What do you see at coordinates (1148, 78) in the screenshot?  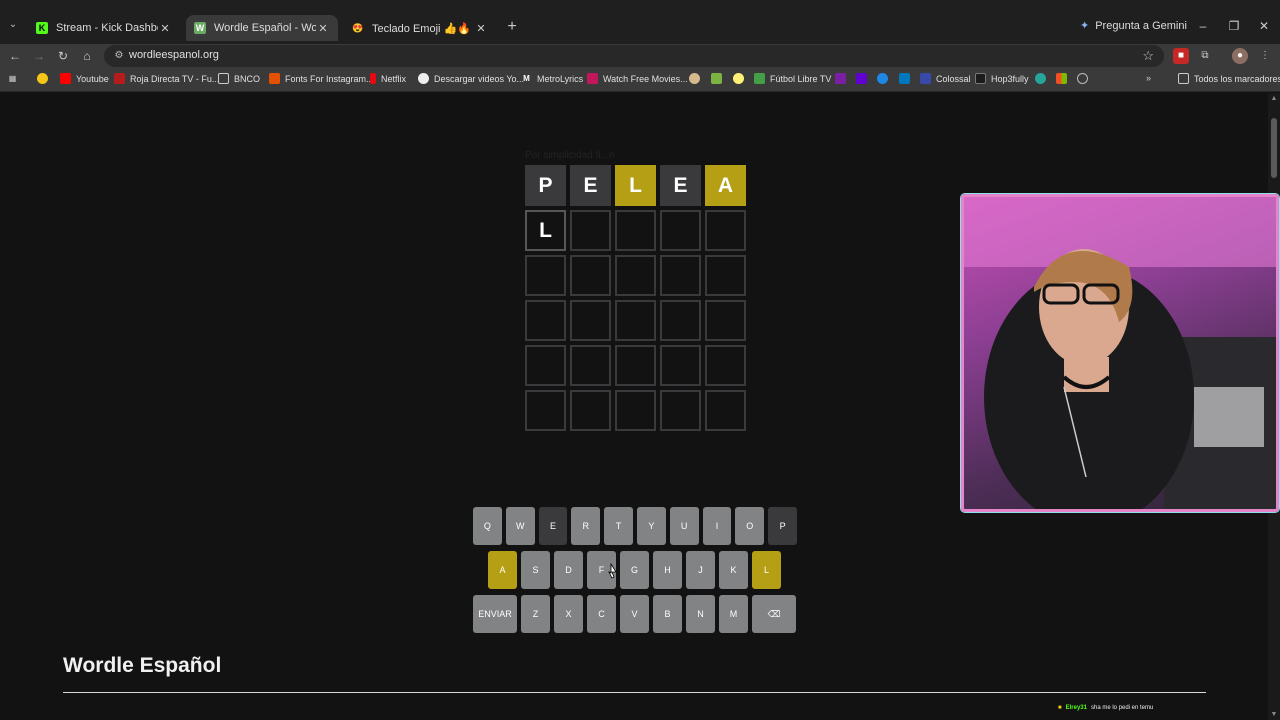 I see `more-bookmarks-icon: »` at bounding box center [1148, 78].